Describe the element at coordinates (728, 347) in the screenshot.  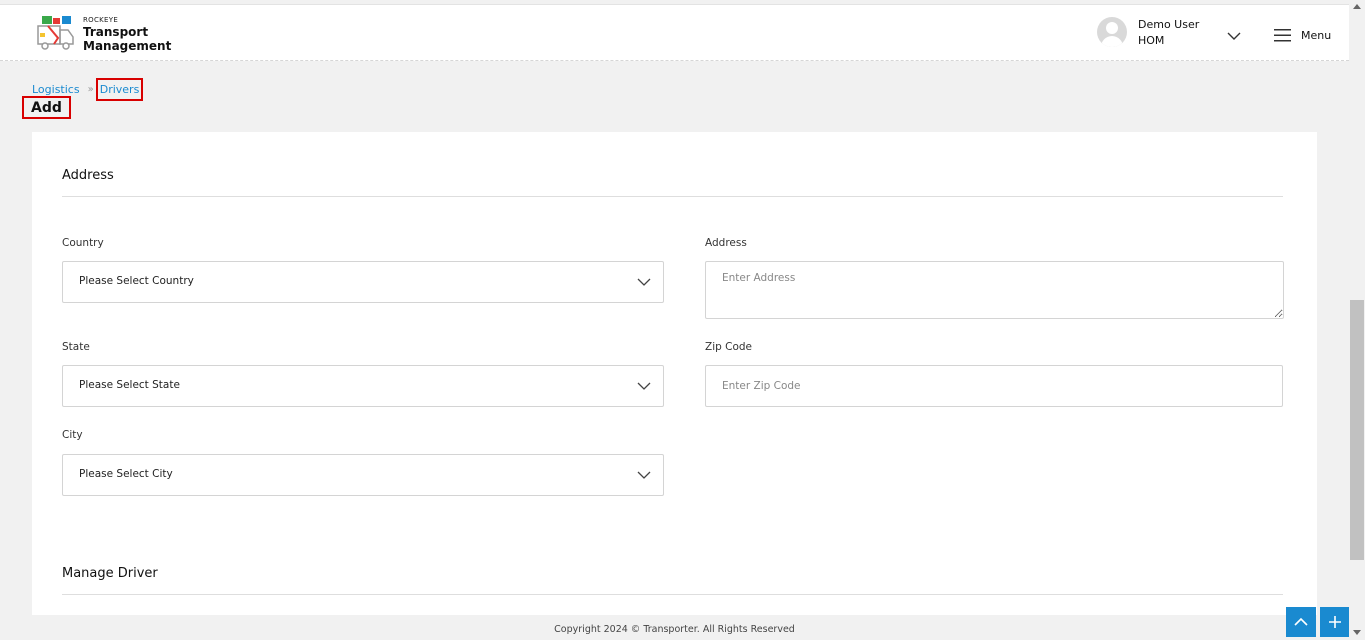
I see `zip-code-label: Zip Code` at that location.